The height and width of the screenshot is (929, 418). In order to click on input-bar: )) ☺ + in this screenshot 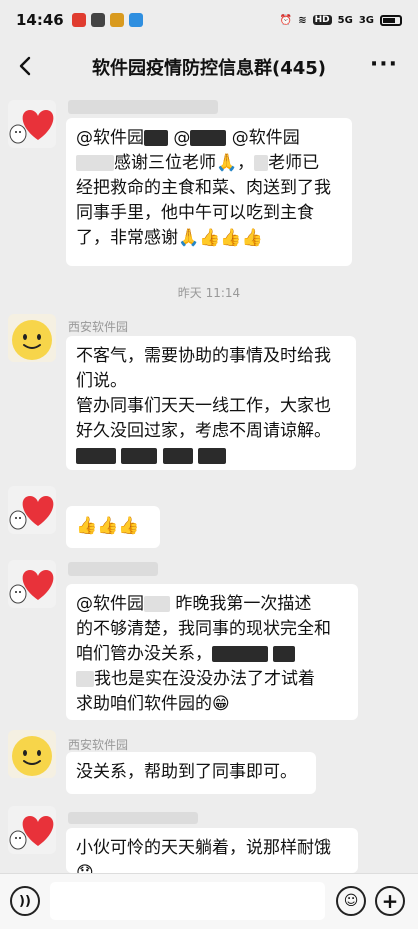, I will do `click(209, 901)`.